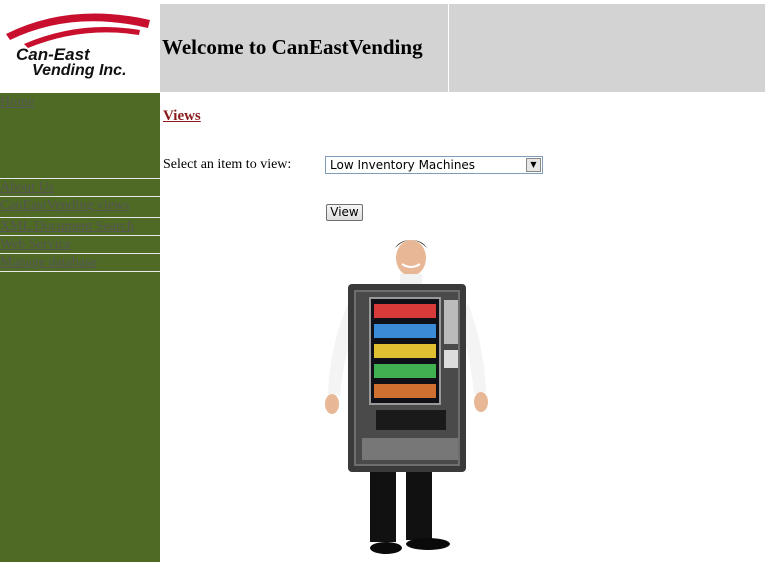 The image size is (776, 578). Describe the element at coordinates (533, 165) in the screenshot. I see `chevron-down-icon: ▼` at that location.